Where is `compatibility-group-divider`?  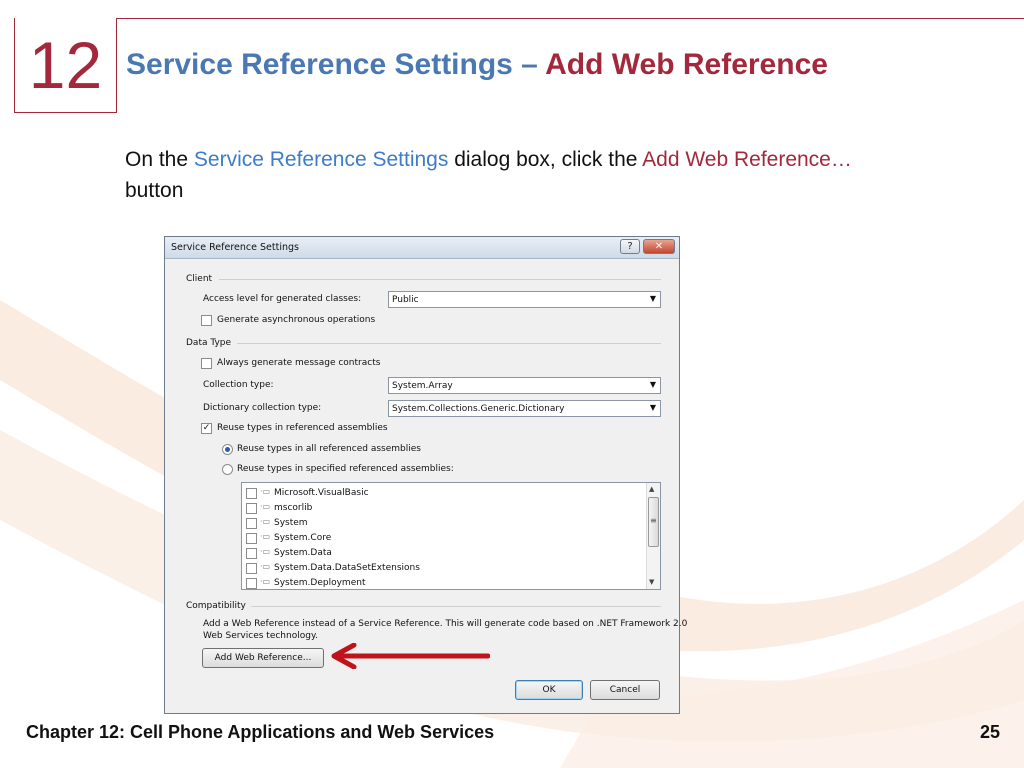 compatibility-group-divider is located at coordinates (456, 606).